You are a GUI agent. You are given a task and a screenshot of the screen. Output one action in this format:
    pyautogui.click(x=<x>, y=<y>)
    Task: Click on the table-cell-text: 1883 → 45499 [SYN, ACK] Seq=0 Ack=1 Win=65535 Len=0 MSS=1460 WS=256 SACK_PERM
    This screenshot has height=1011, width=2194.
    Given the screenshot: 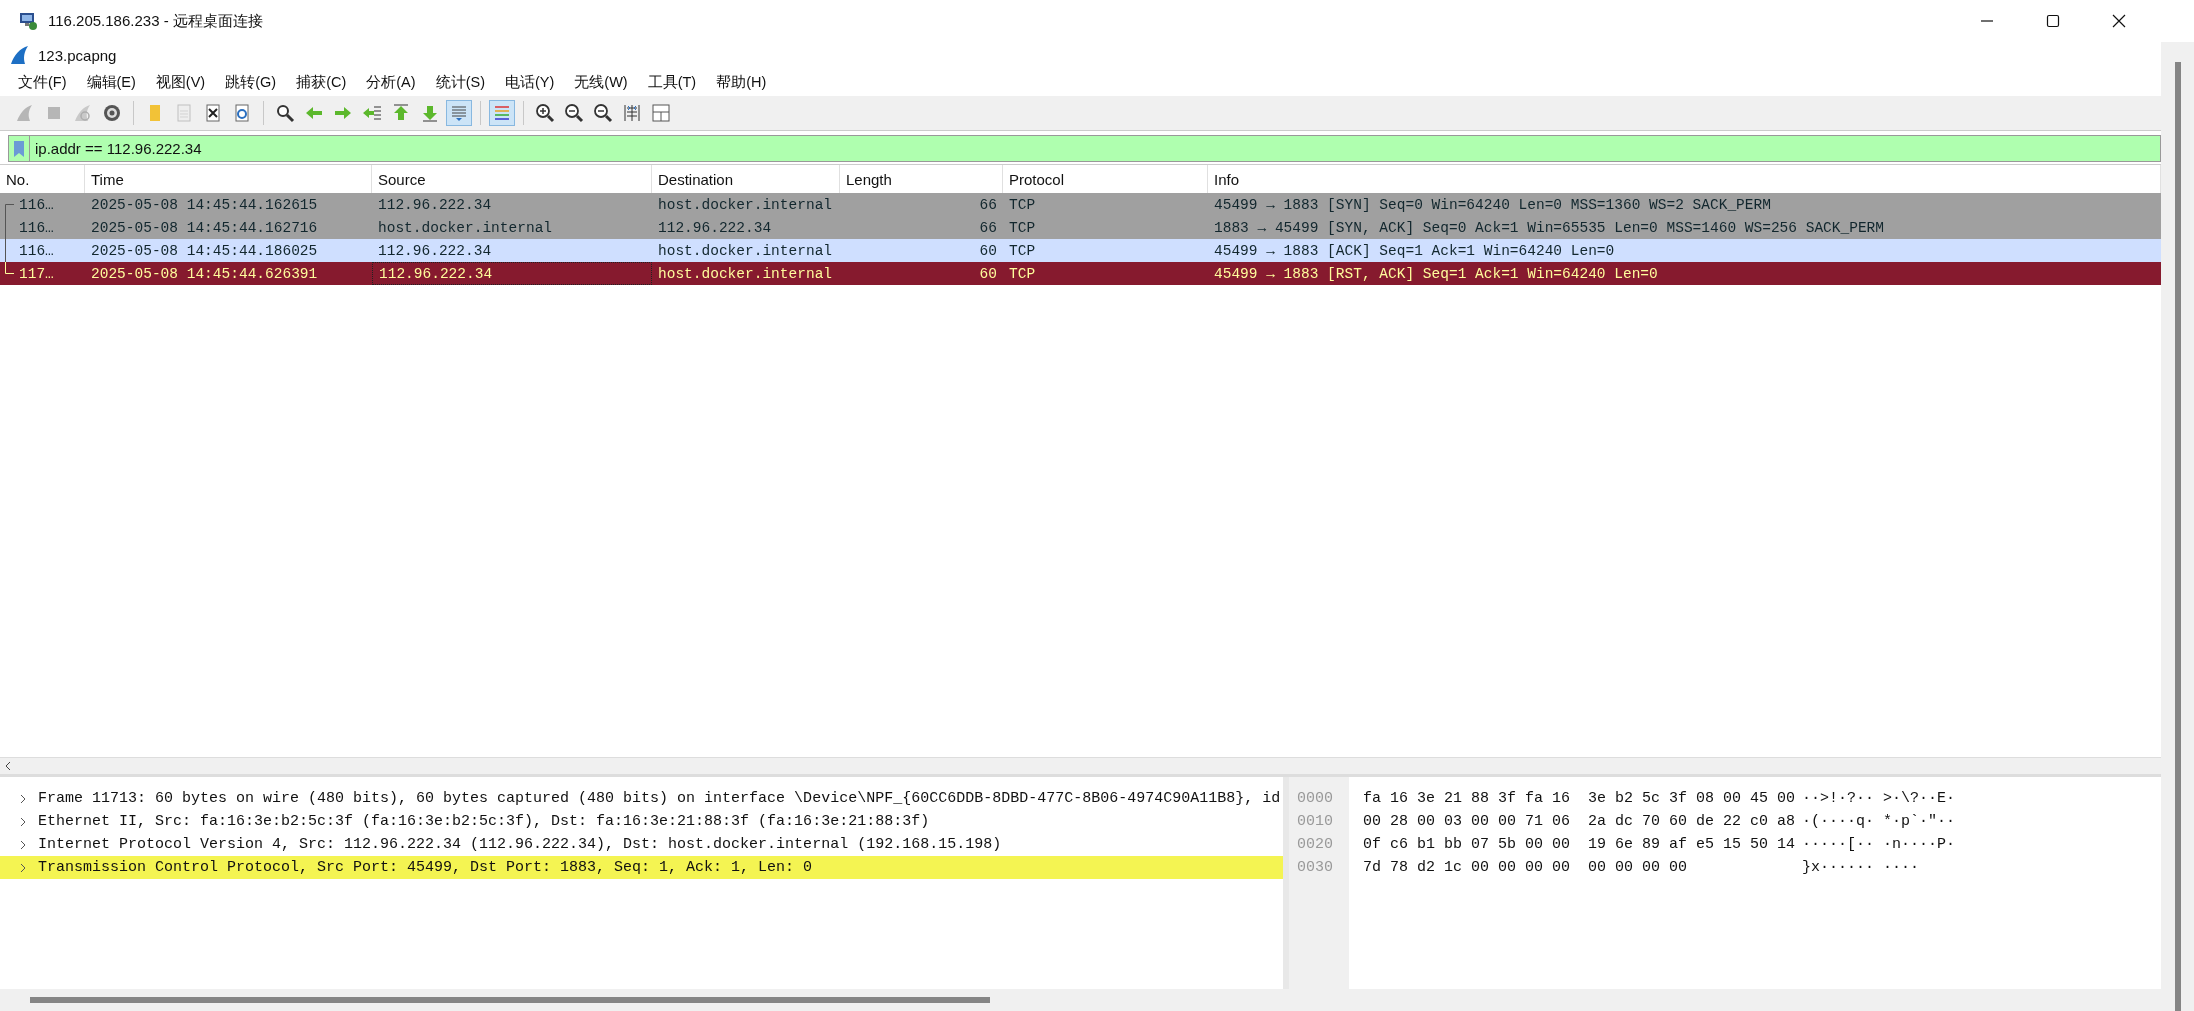 What is the action you would take?
    pyautogui.click(x=1549, y=228)
    